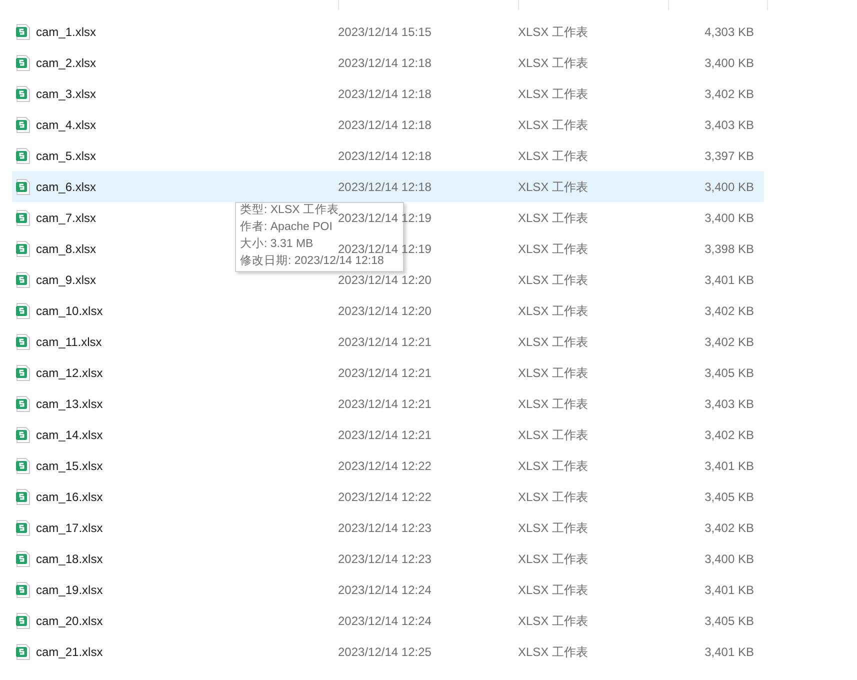 This screenshot has height=680, width=857. I want to click on file-name: cam_1.xlsx, so click(66, 32).